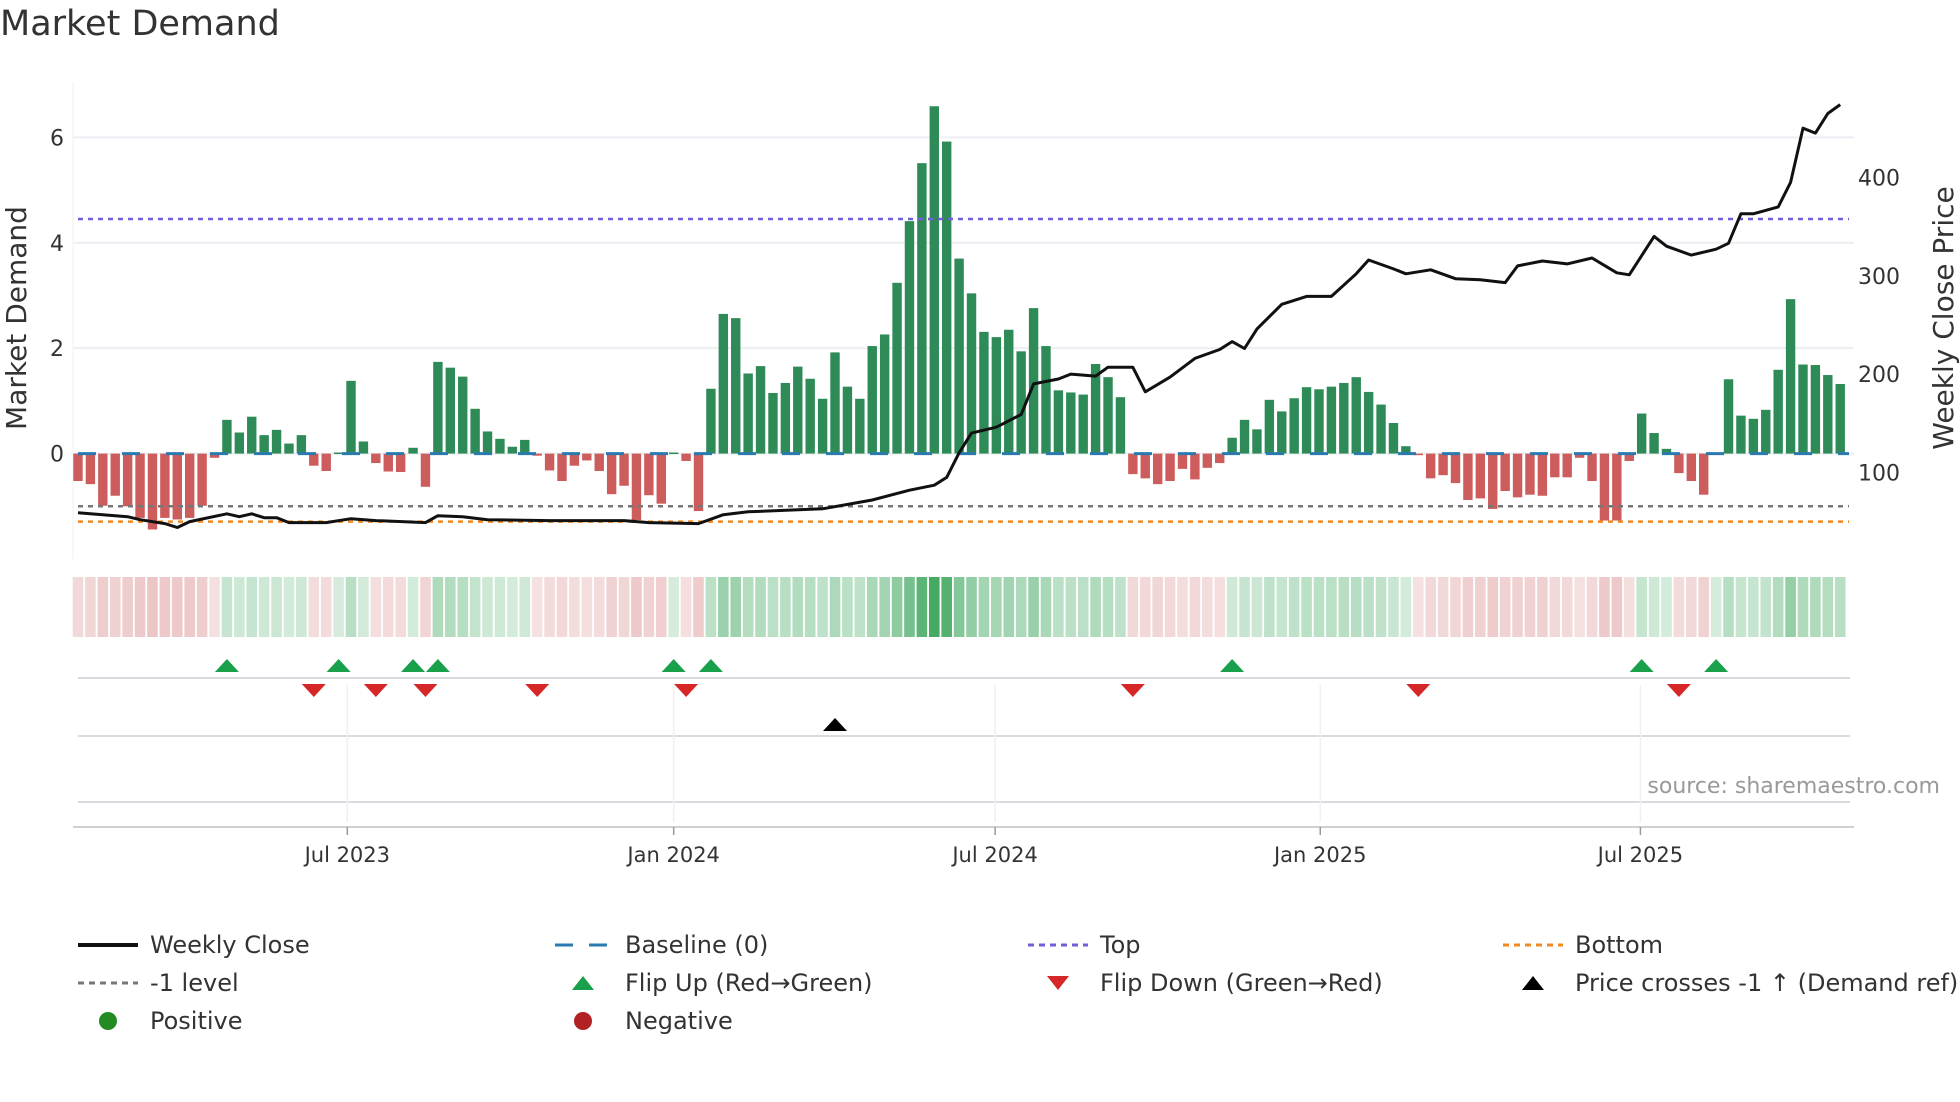 This screenshot has height=1102, width=1960. What do you see at coordinates (1641, 665) in the screenshot?
I see `flip-up-marker` at bounding box center [1641, 665].